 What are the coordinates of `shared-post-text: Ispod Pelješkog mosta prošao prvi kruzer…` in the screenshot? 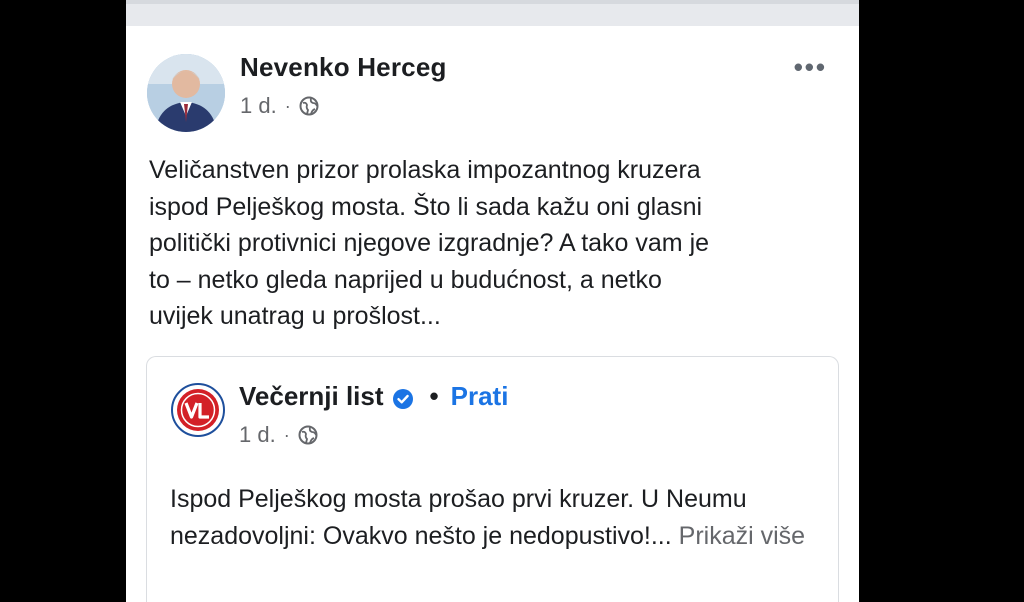 It's located at (490, 518).